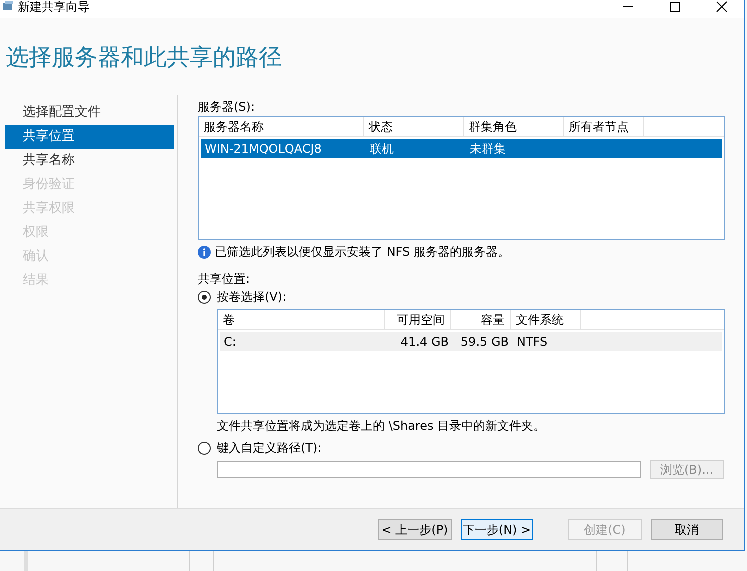  I want to click on table-cell-text: C:, so click(230, 342).